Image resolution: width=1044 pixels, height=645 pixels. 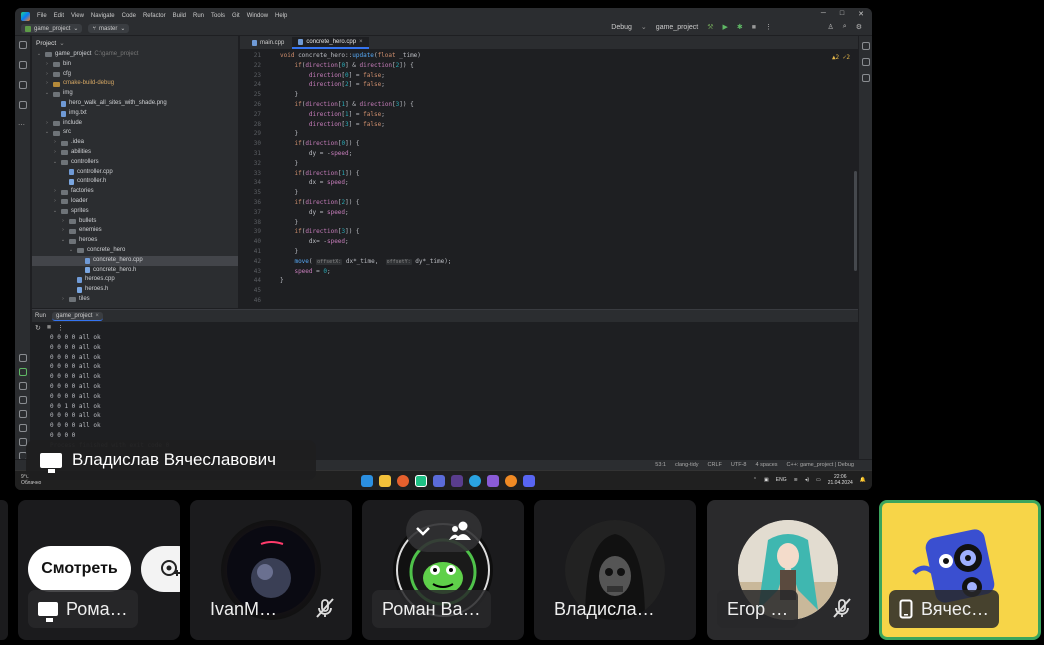 What do you see at coordinates (560, 125) in the screenshot?
I see `code-line: direction[3] = false;` at bounding box center [560, 125].